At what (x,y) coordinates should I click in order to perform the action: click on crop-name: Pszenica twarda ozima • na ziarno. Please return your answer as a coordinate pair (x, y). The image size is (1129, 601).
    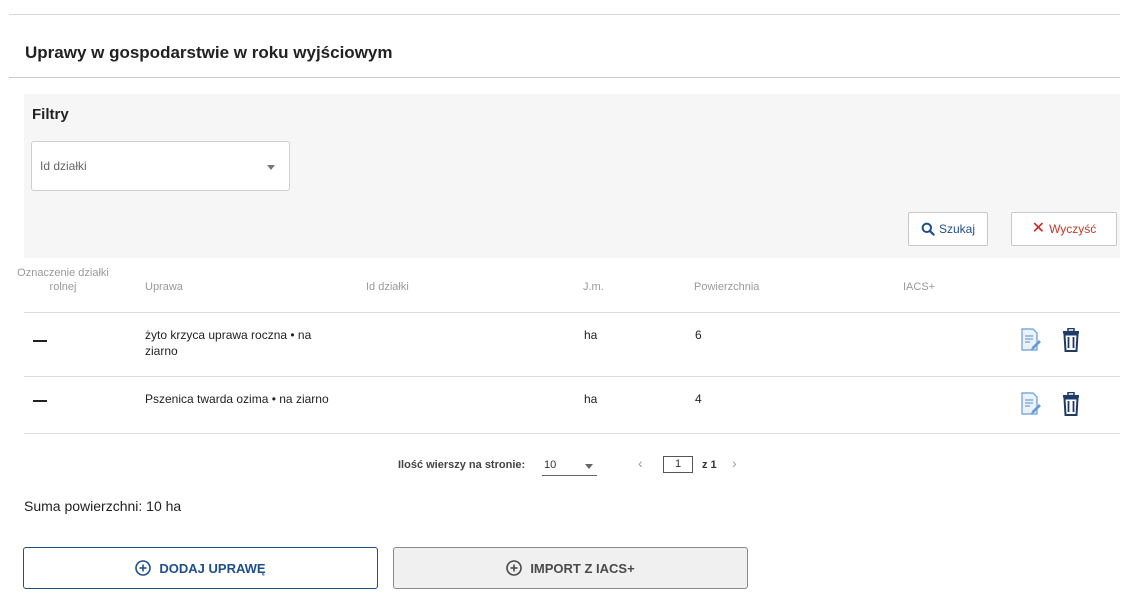
    Looking at the image, I should click on (237, 399).